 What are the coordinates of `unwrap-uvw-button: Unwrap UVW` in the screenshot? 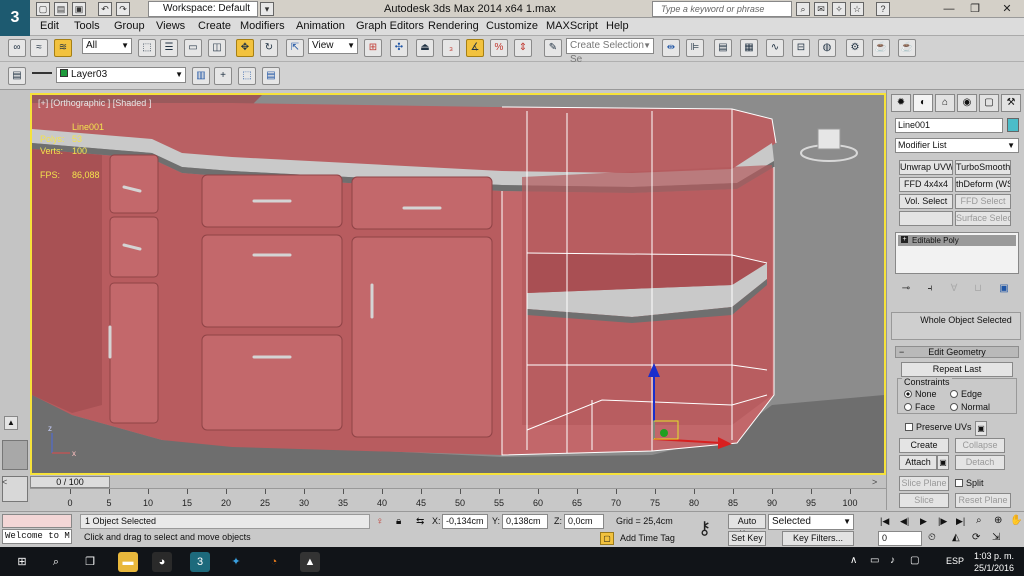 It's located at (926, 167).